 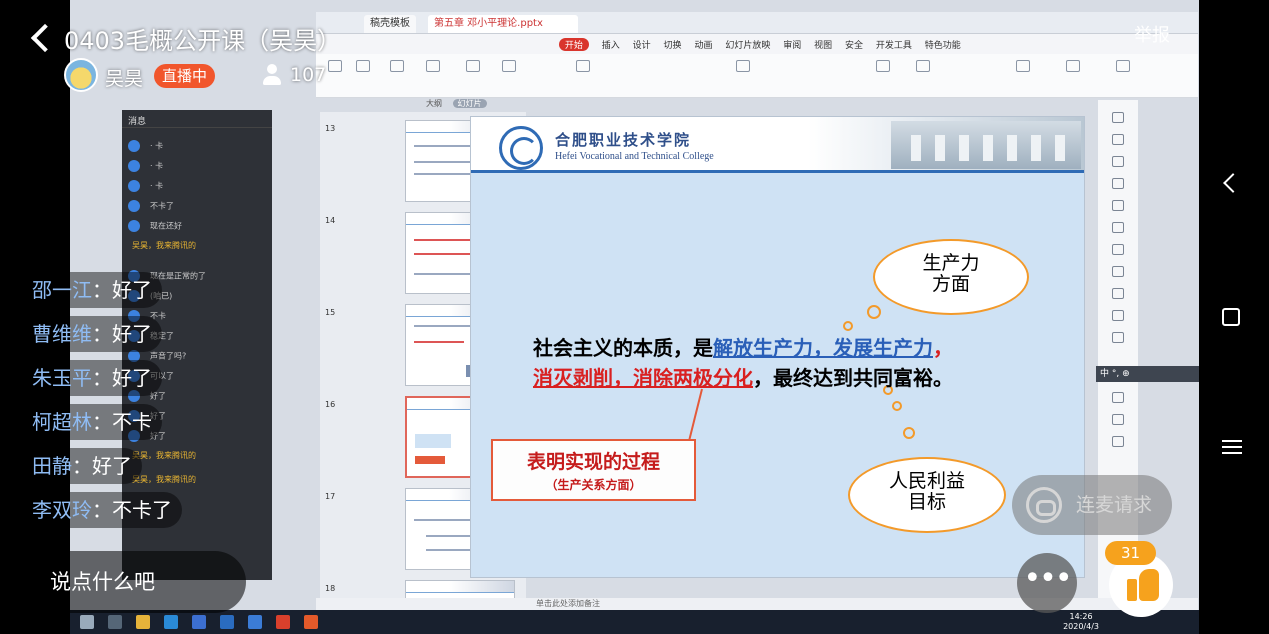 What do you see at coordinates (743, 66) in the screenshot?
I see `align-icon` at bounding box center [743, 66].